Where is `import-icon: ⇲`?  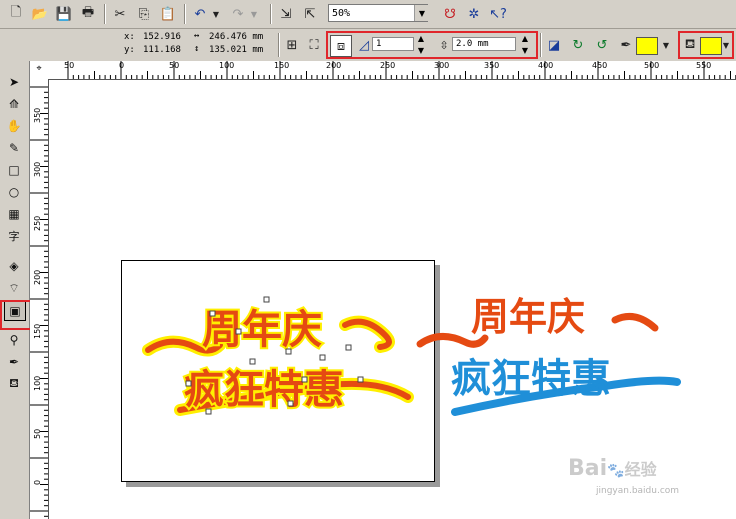
import-icon: ⇲ is located at coordinates (286, 14).